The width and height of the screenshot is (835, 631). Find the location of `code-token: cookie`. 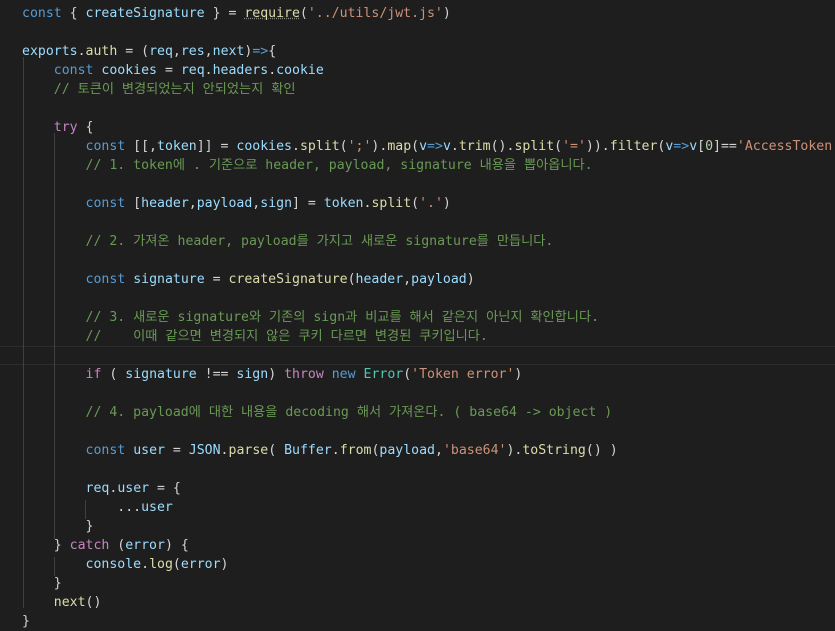

code-token: cookie is located at coordinates (300, 70).